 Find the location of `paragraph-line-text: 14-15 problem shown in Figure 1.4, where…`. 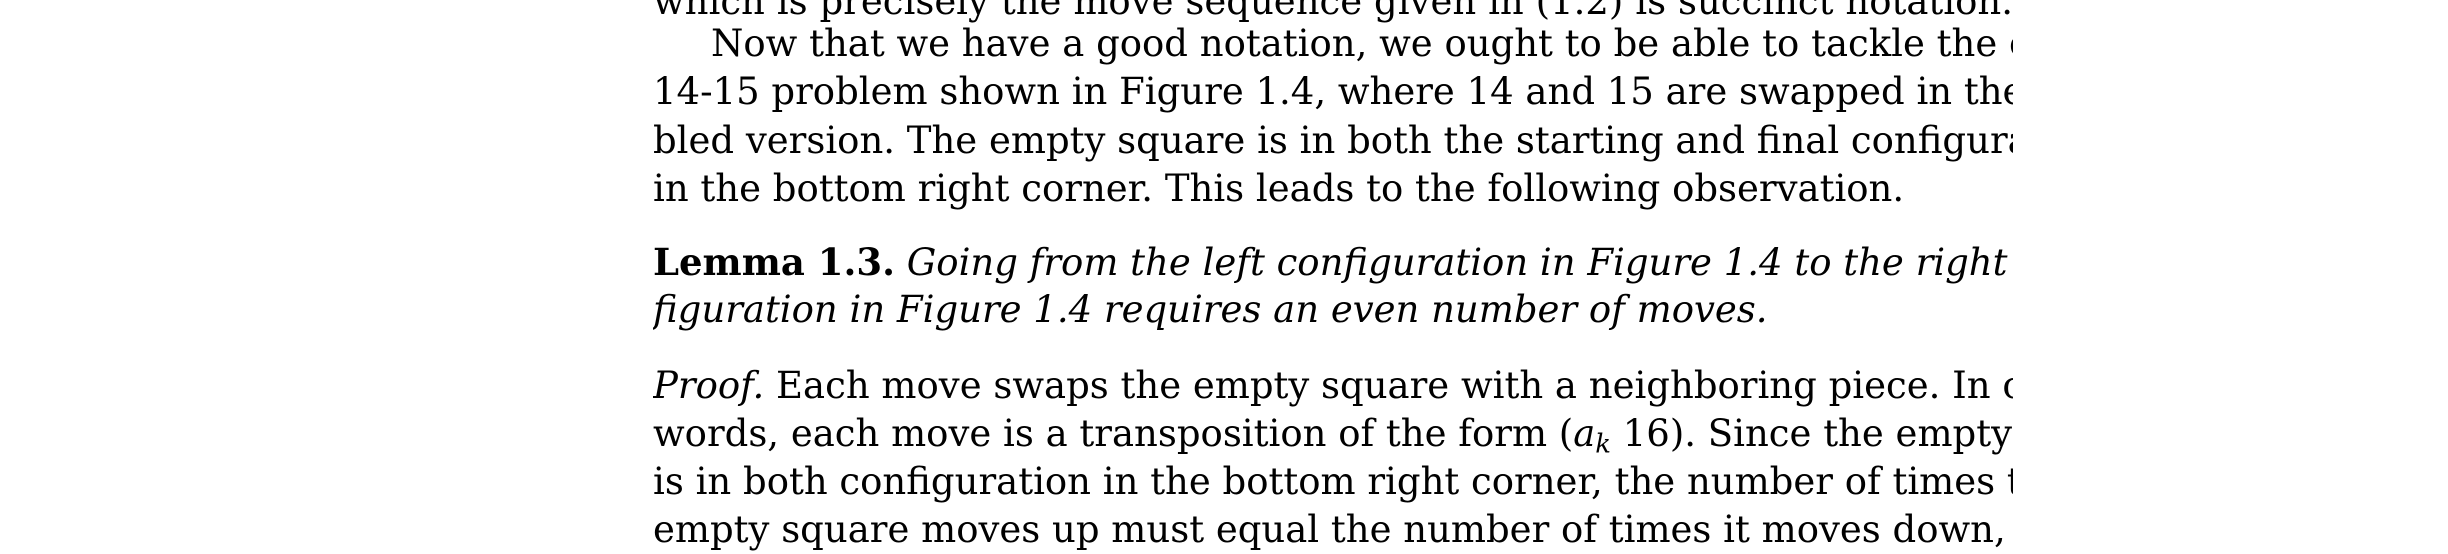

paragraph-line-text: 14-15 problem shown in Figure 1.4, where… is located at coordinates (1333, 91).